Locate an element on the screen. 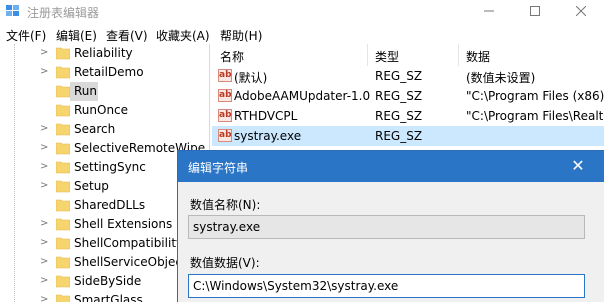 The height and width of the screenshot is (302, 604). close-window-button is located at coordinates (581, 11).